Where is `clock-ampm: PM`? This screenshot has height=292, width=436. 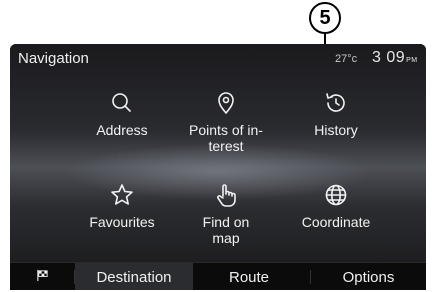 clock-ampm: PM is located at coordinates (412, 60).